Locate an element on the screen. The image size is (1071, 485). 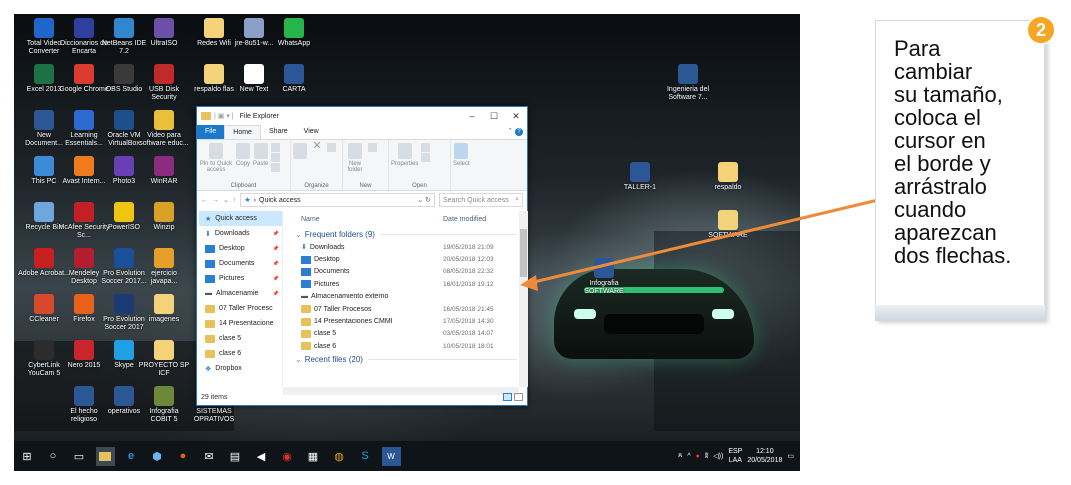
nav-item: ▬ Almacenamie 📌 is located at coordinates (240, 293).